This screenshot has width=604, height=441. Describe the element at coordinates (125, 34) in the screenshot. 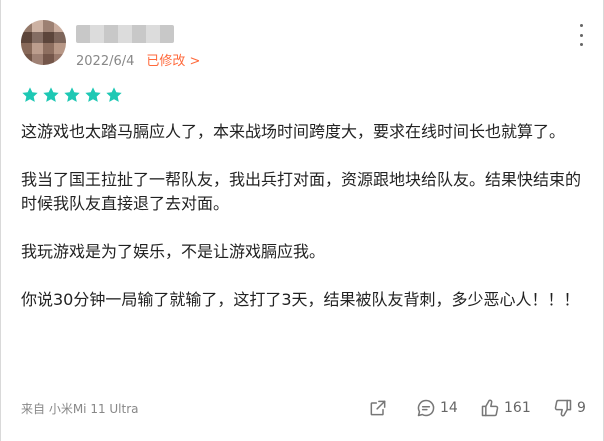

I see `username-blurred` at that location.